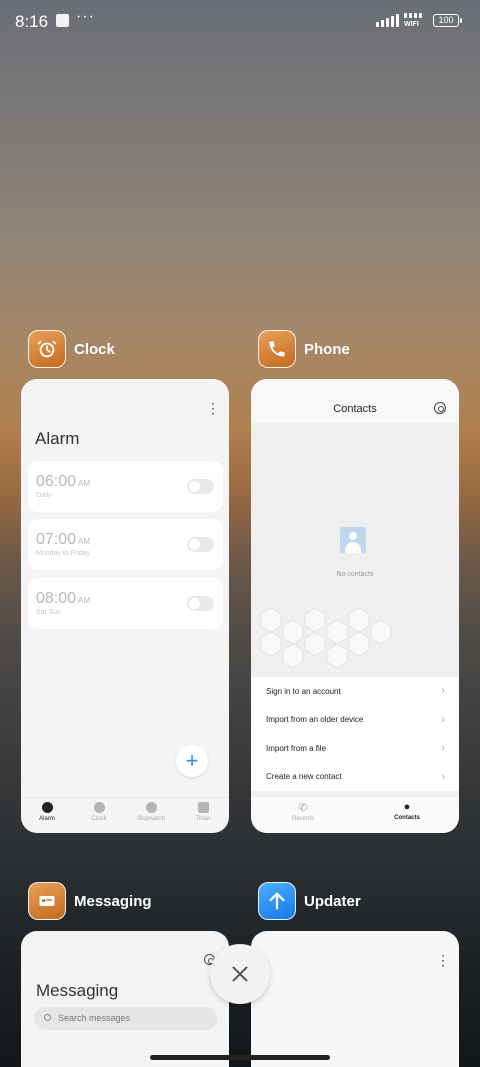  Describe the element at coordinates (71, 349) in the screenshot. I see `app-header-clock: Clock` at that location.